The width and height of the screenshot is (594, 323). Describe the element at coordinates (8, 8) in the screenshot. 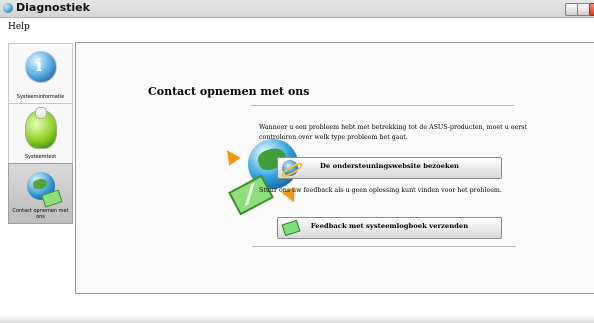

I see `app-icon` at that location.